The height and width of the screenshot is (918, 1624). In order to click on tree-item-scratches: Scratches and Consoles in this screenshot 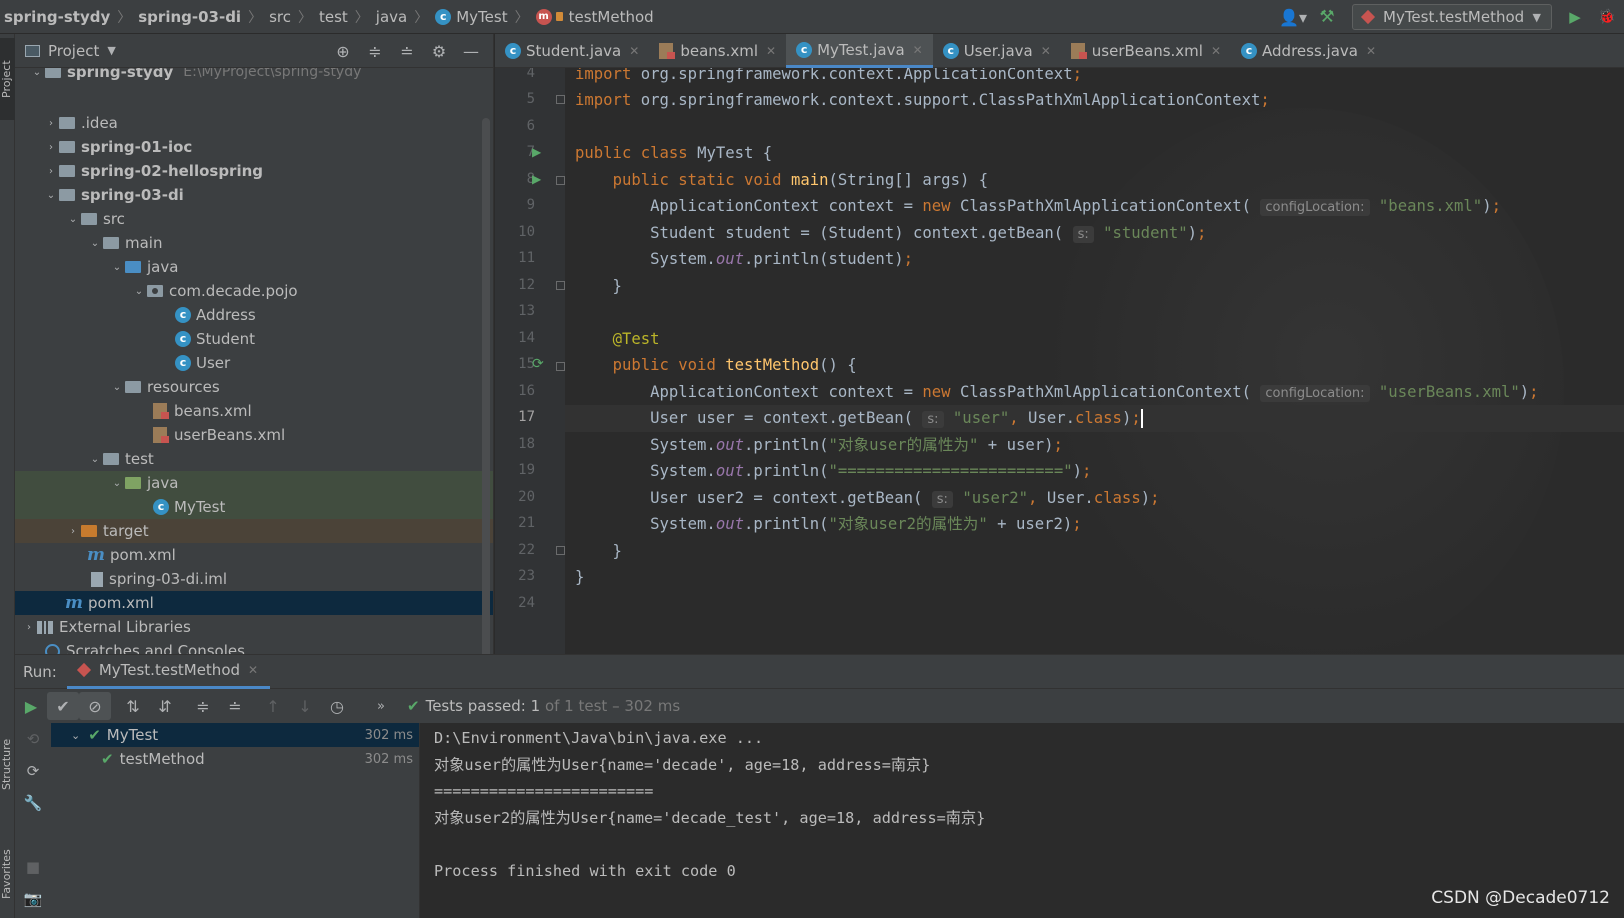, I will do `click(254, 646)`.